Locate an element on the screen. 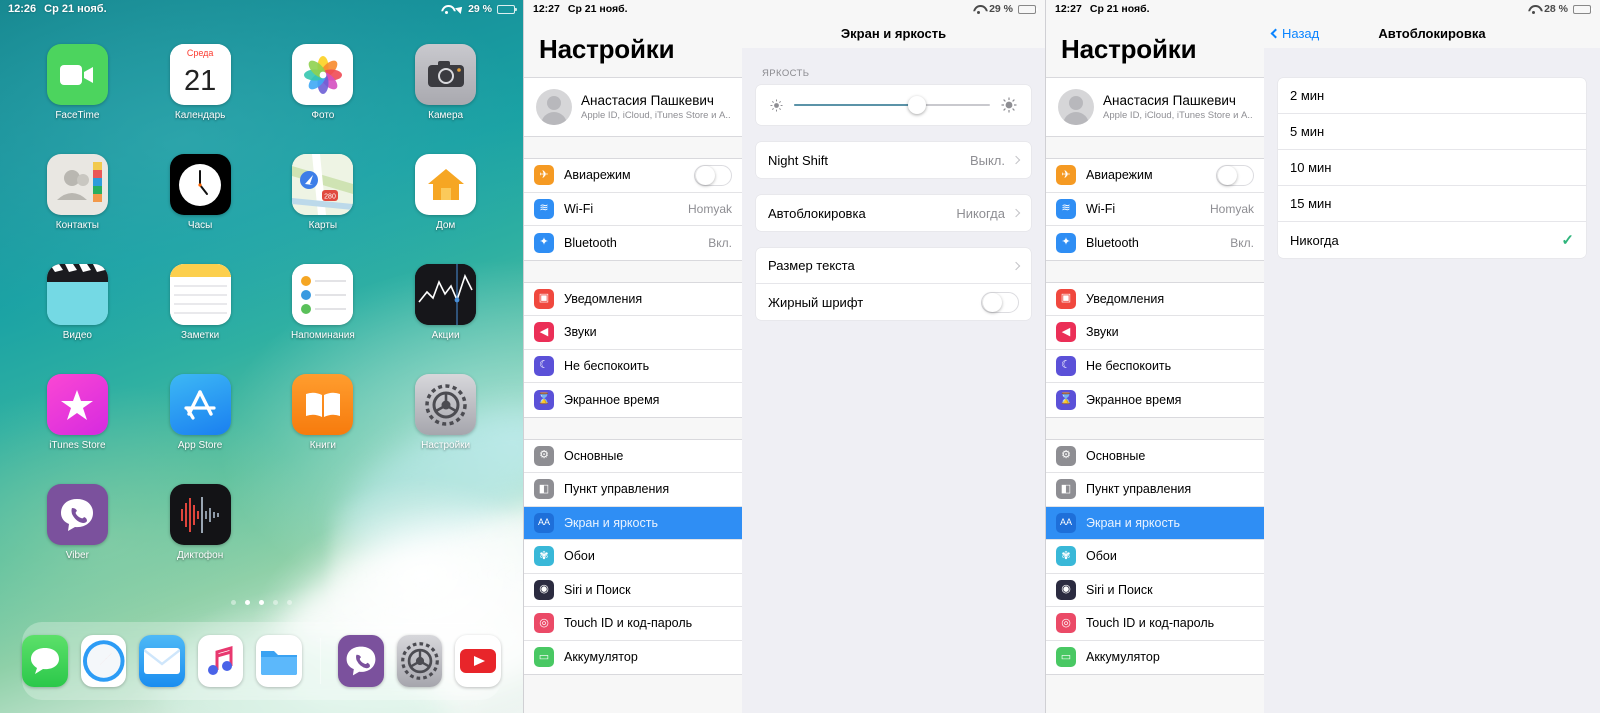  app-books: Книги is located at coordinates (323, 412).